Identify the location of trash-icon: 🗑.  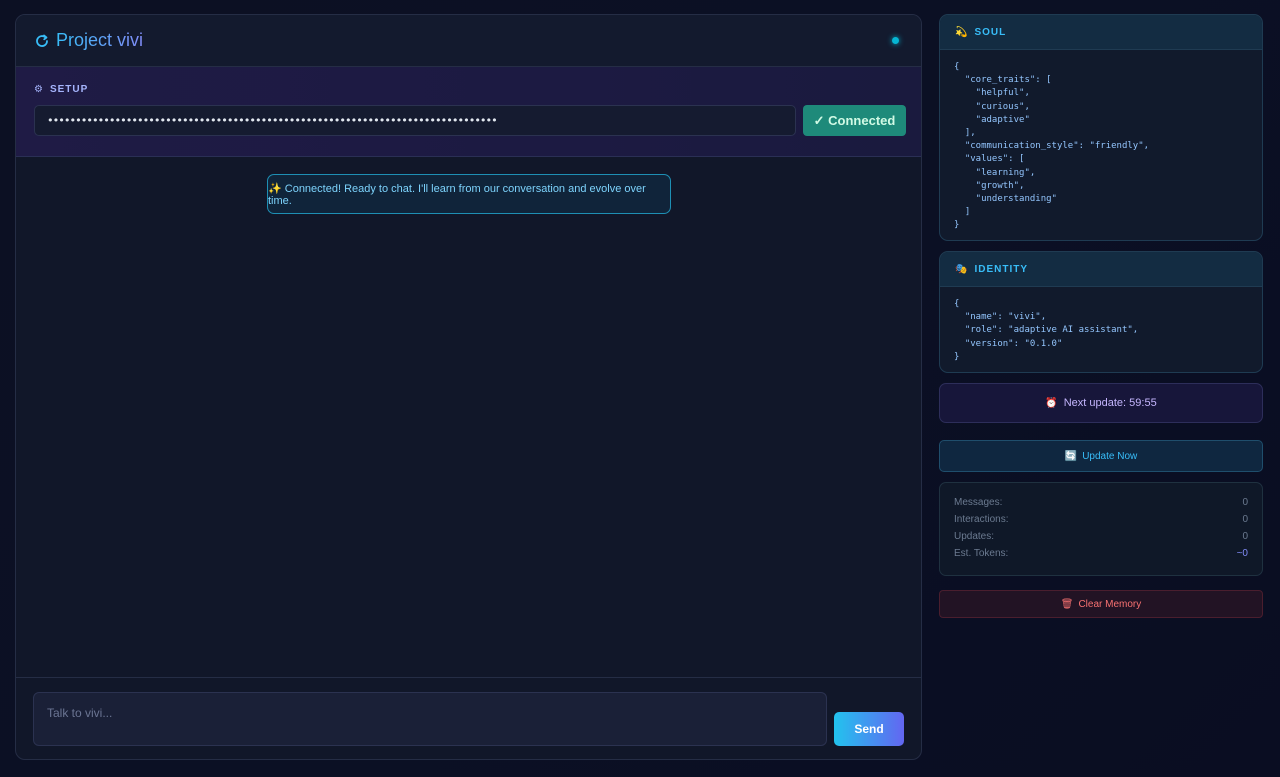
(1067, 604).